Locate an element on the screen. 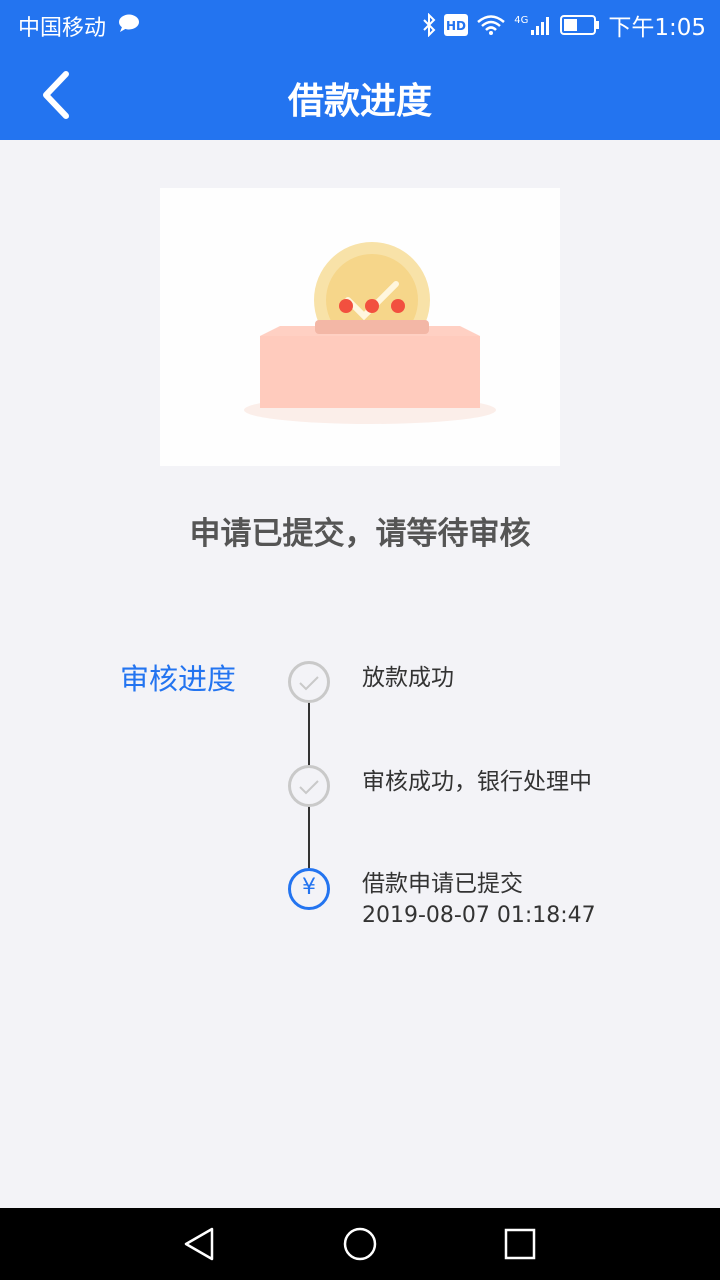 This screenshot has height=1280, width=720. step-label: 放款成功 is located at coordinates (408, 678).